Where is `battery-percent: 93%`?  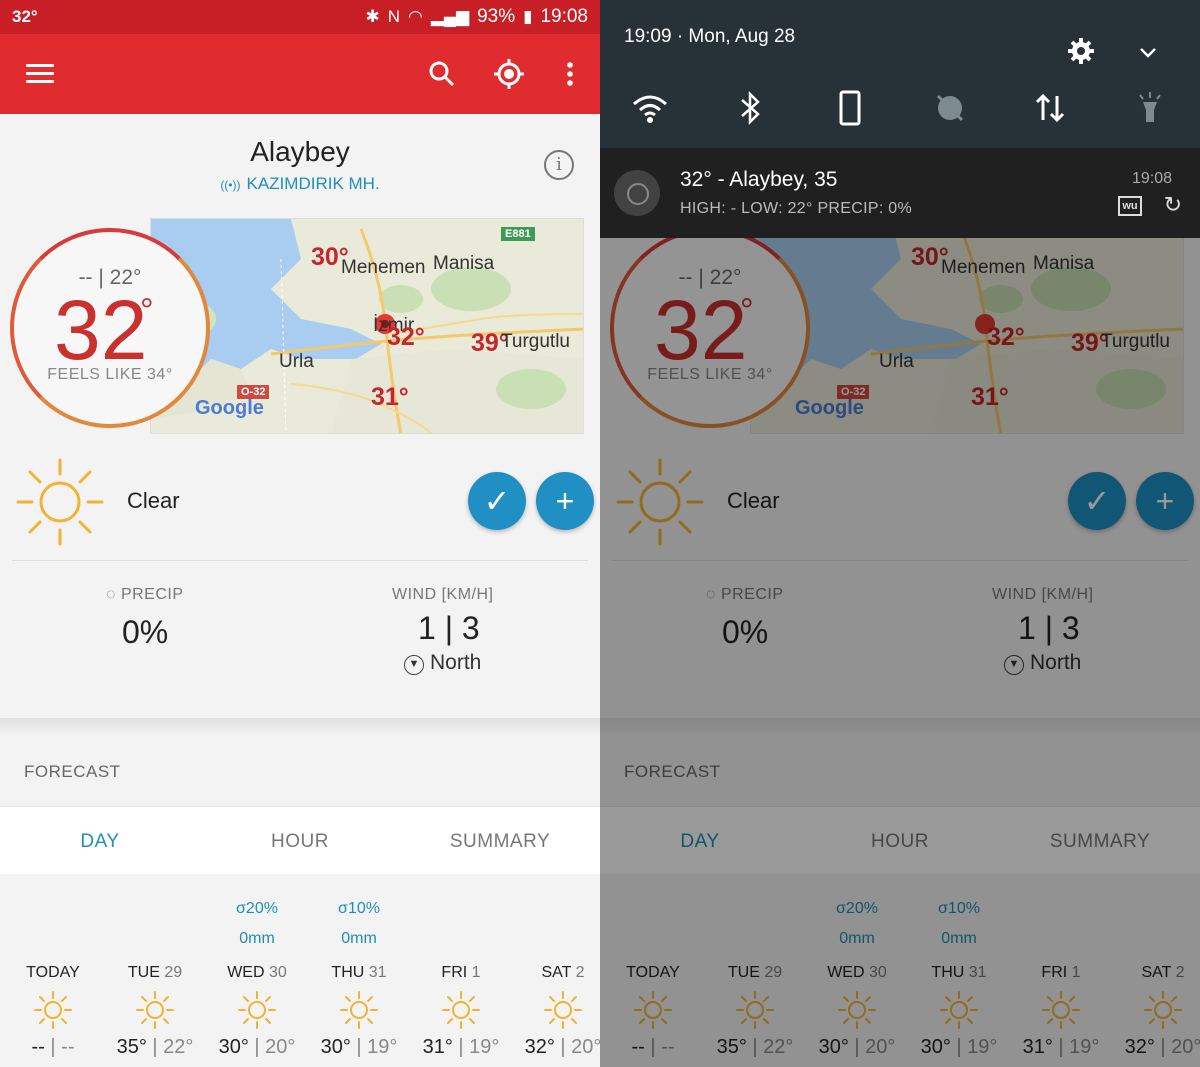
battery-percent: 93% is located at coordinates (496, 16).